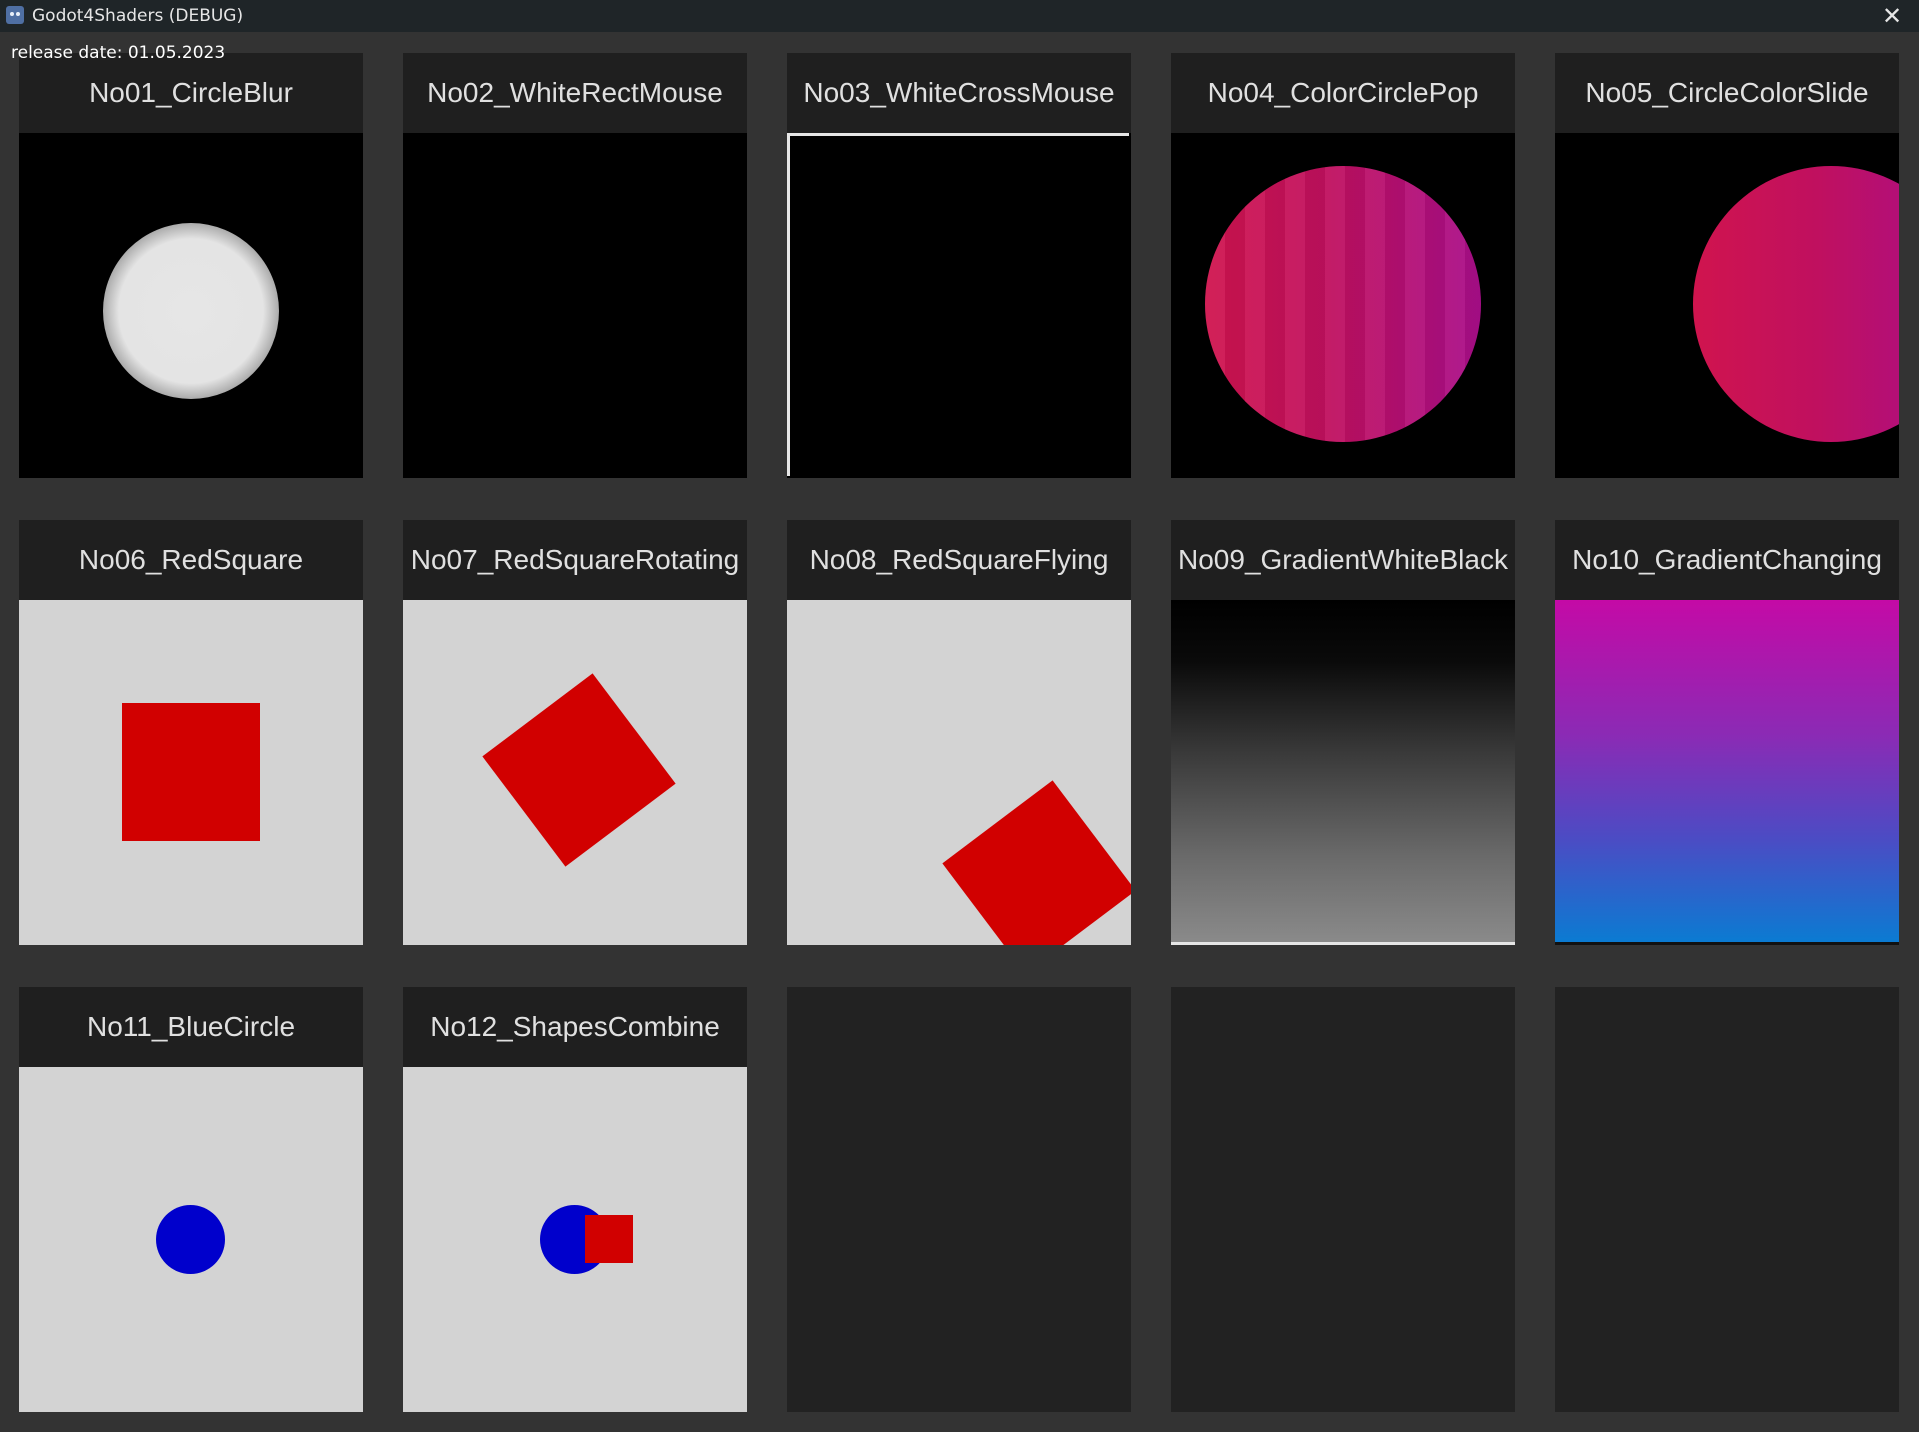  I want to click on shader-title: No09_GradientWhiteBlack, so click(1343, 560).